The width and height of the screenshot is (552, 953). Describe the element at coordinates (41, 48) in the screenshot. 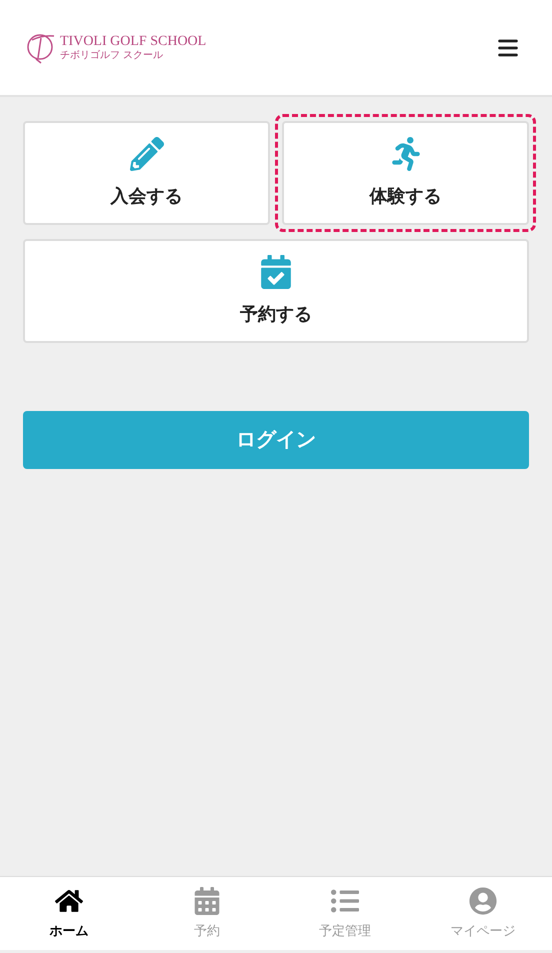

I see `logo-icon` at that location.